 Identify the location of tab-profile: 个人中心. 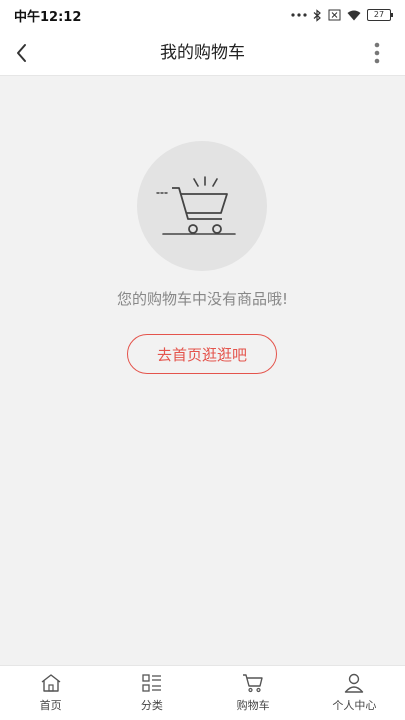
(354, 693).